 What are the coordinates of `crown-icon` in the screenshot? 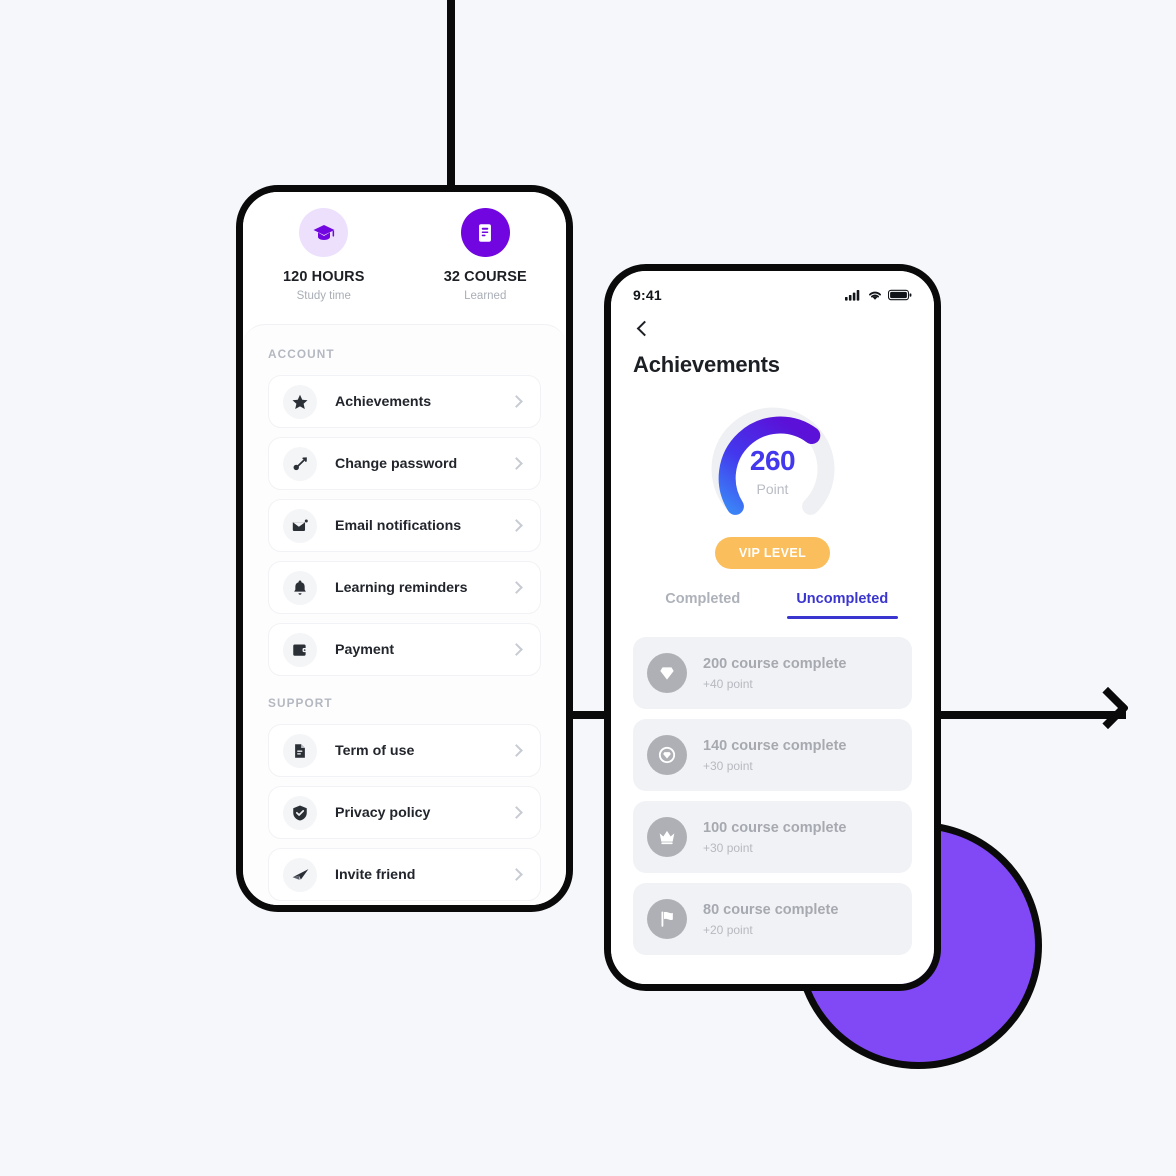 It's located at (667, 837).